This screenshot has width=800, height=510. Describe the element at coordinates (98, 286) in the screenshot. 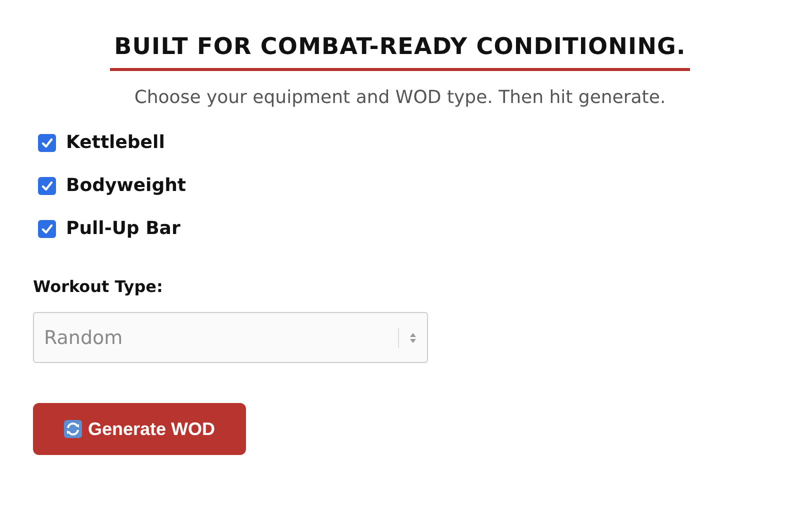

I see `field-label: Workout Type:` at that location.